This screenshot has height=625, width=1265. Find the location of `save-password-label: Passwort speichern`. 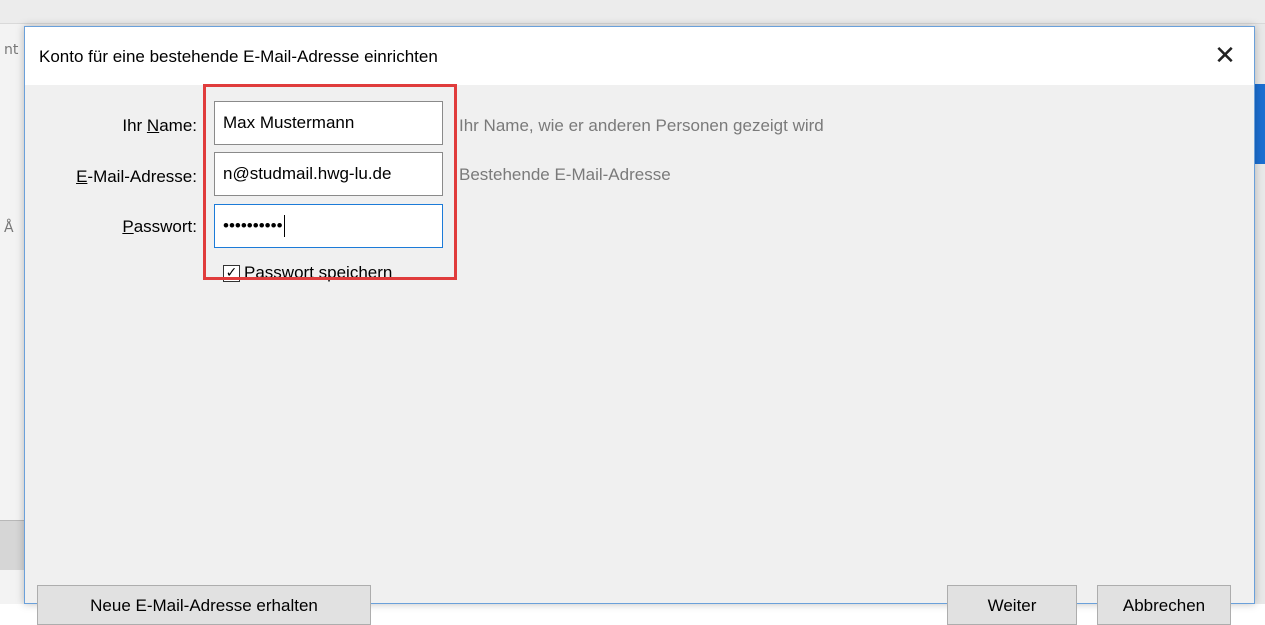

save-password-label: Passwort speichern is located at coordinates (318, 272).